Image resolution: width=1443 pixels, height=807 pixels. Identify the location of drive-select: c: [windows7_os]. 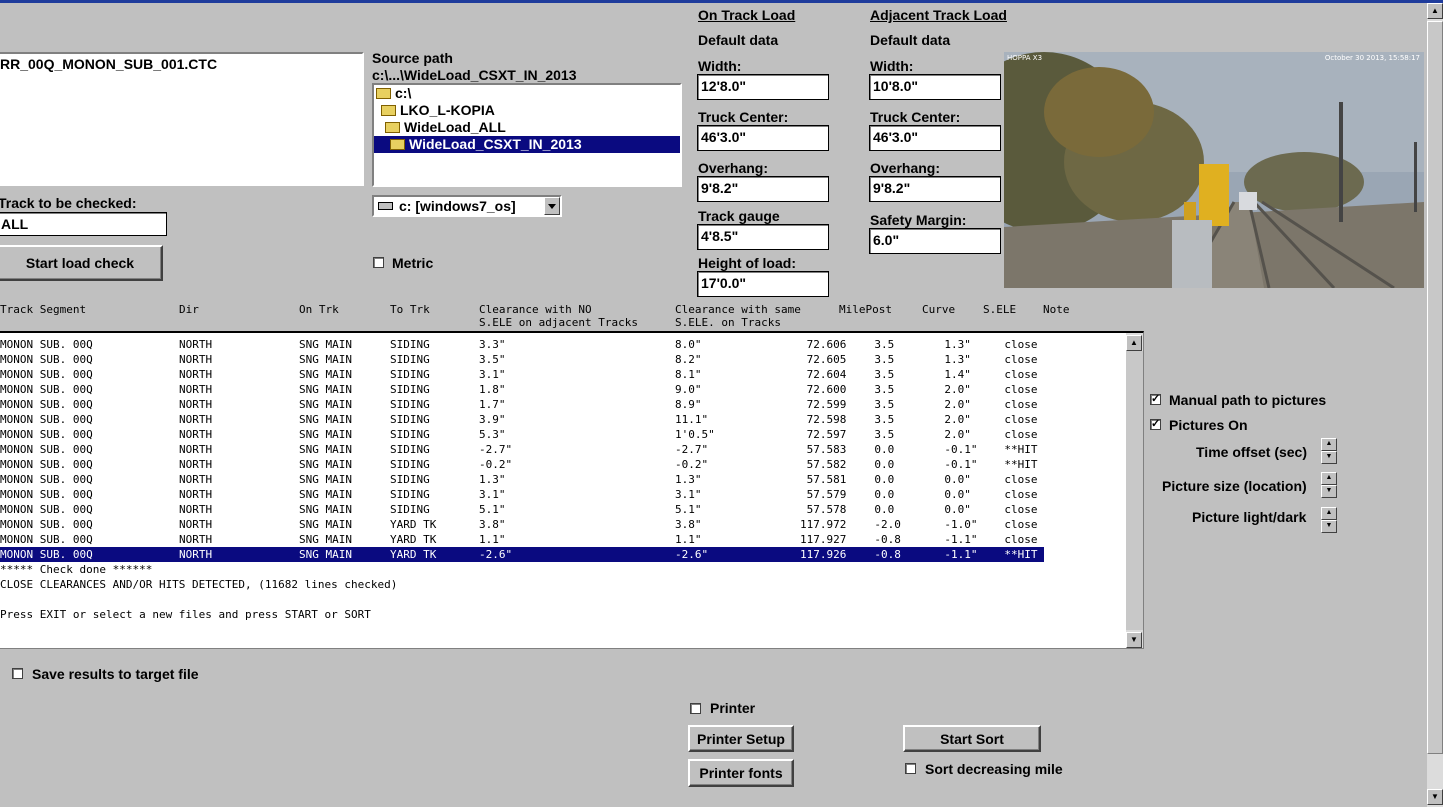
(467, 206).